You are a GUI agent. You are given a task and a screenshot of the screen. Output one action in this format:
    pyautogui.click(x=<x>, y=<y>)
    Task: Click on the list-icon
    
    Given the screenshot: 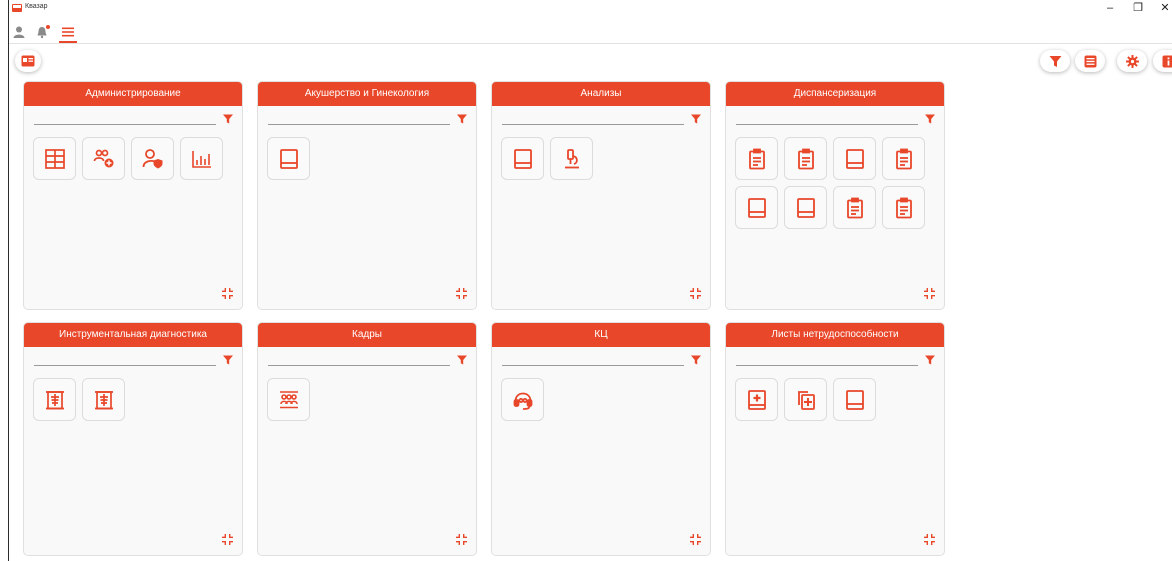 What is the action you would take?
    pyautogui.click(x=1090, y=61)
    